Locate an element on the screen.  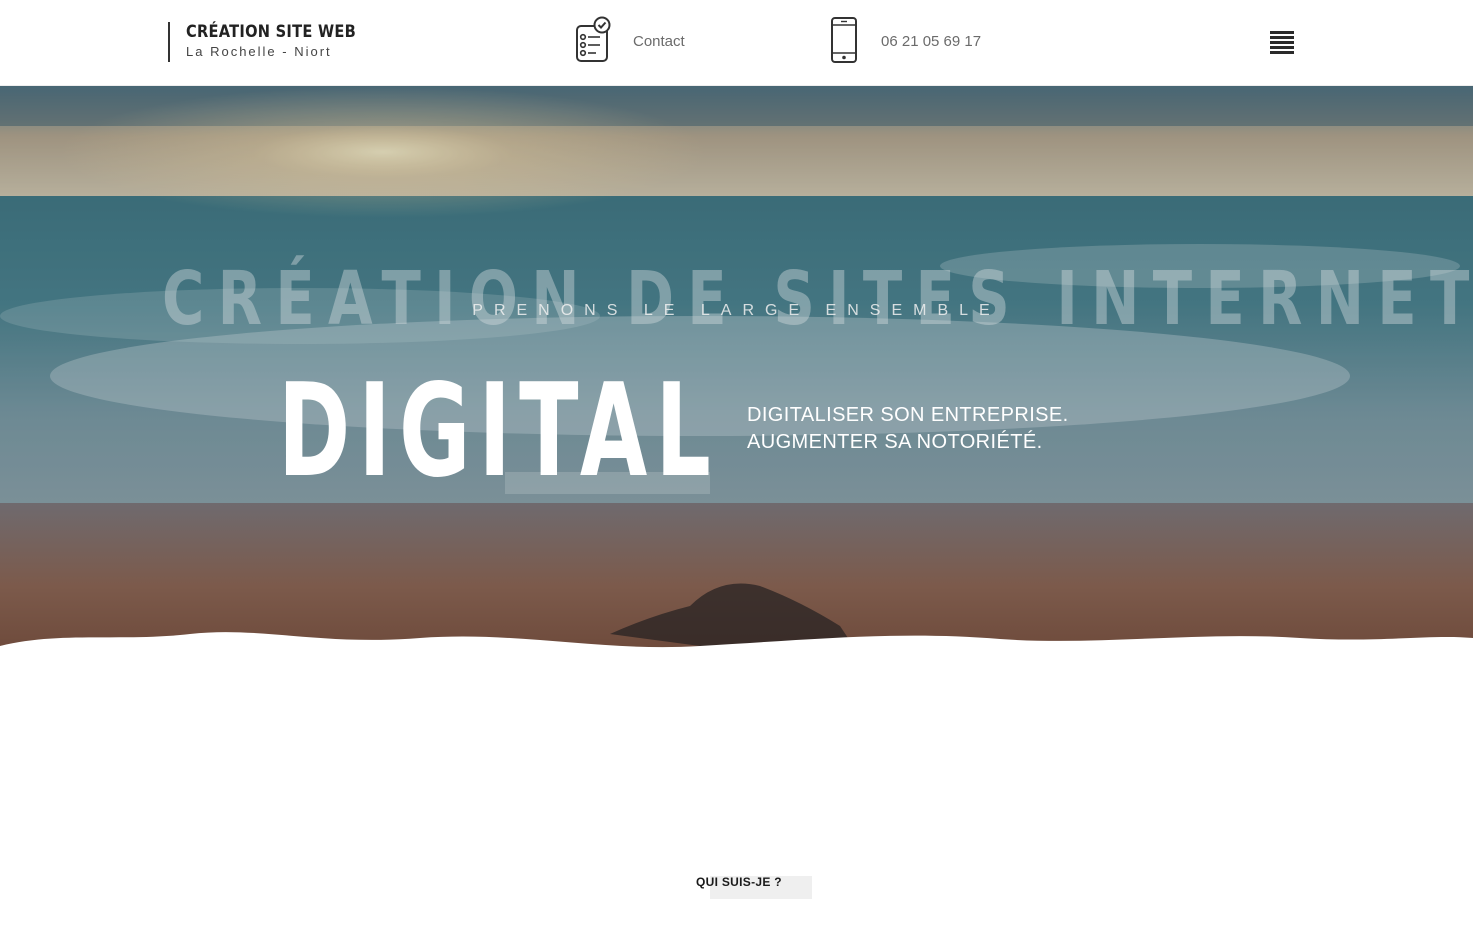
hero-kicker: PRENONS LE LARGE ENSEMBLE is located at coordinates (736, 310).